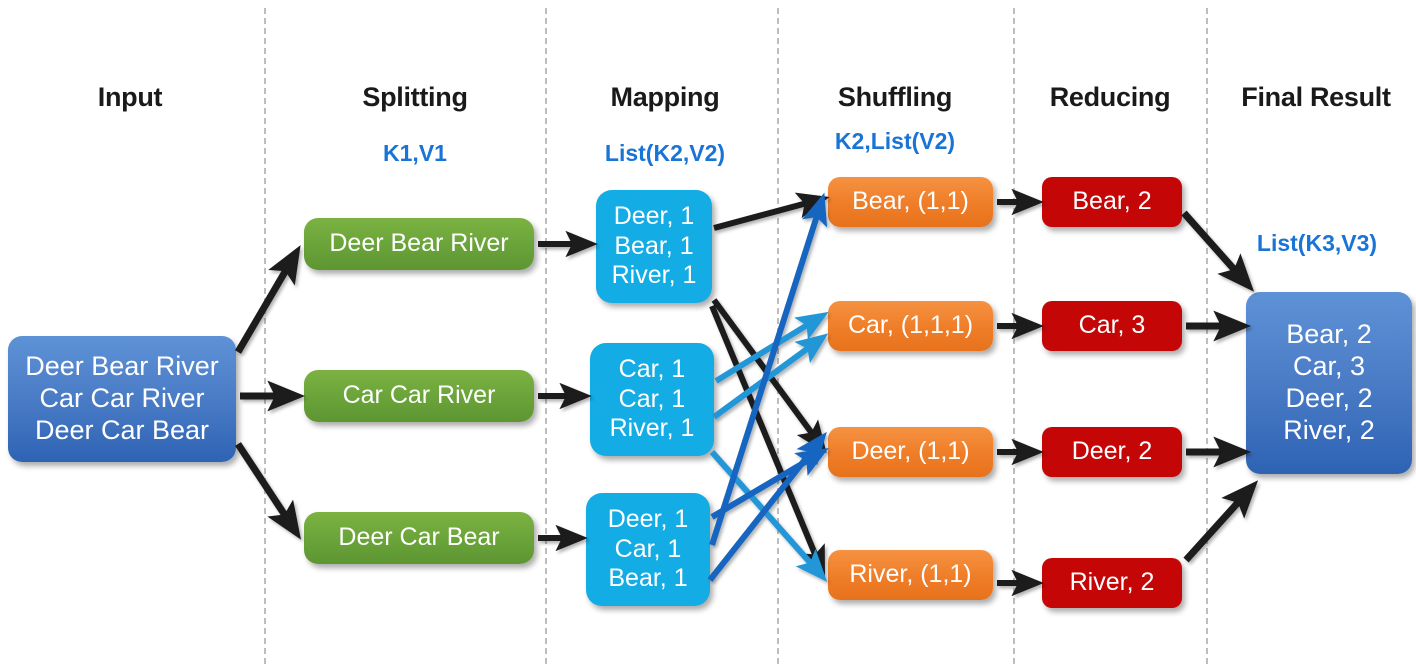 The width and height of the screenshot is (1416, 672). I want to click on split-box-1: Deer Bear River, so click(419, 244).